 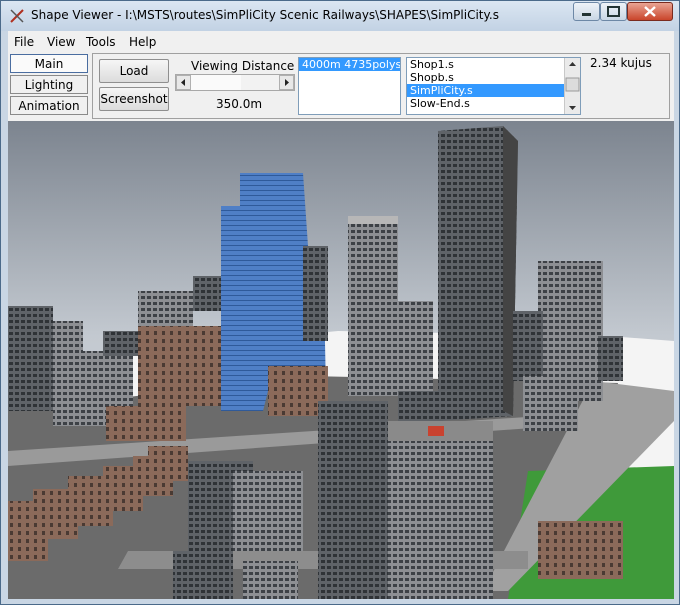 What do you see at coordinates (134, 99) in the screenshot?
I see `screenshot-button: Screenshot` at bounding box center [134, 99].